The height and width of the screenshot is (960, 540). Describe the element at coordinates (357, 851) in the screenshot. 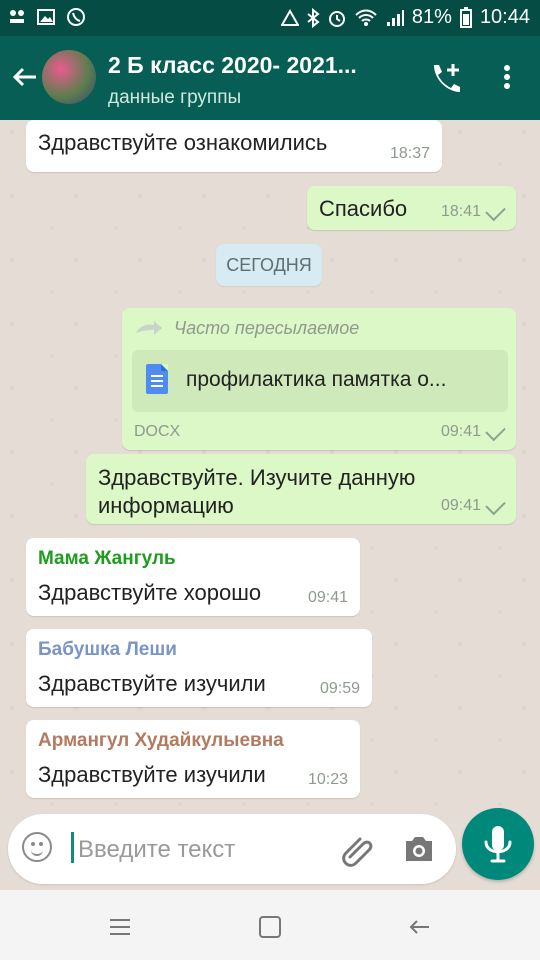

I see `attachment-icon` at that location.